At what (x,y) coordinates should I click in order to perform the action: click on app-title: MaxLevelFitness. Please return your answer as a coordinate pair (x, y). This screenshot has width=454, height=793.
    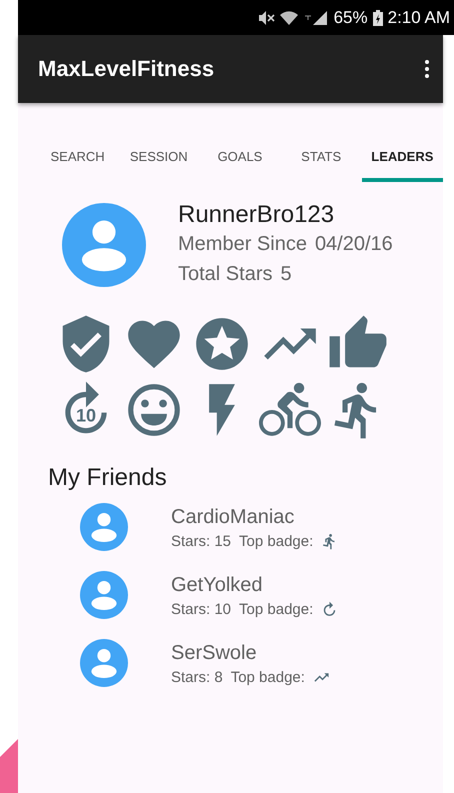
    Looking at the image, I should click on (126, 69).